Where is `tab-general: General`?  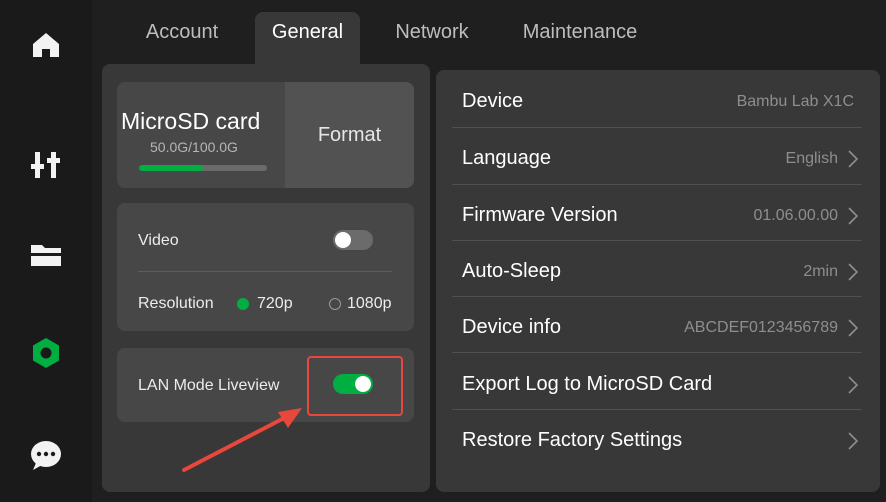 tab-general: General is located at coordinates (307, 38).